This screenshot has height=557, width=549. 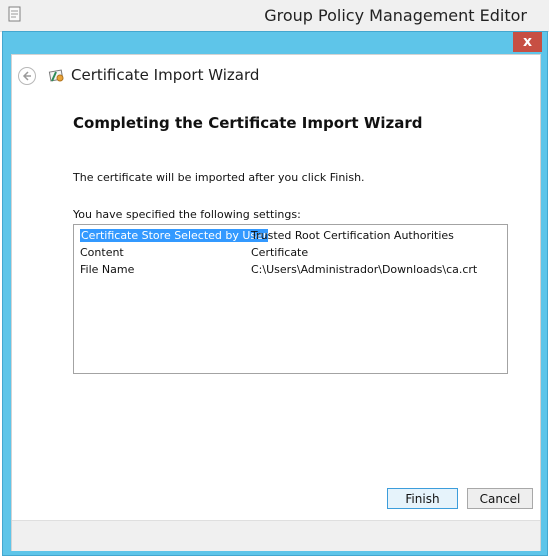 What do you see at coordinates (165, 75) in the screenshot?
I see `wizard-title: Certificate Import Wizard` at bounding box center [165, 75].